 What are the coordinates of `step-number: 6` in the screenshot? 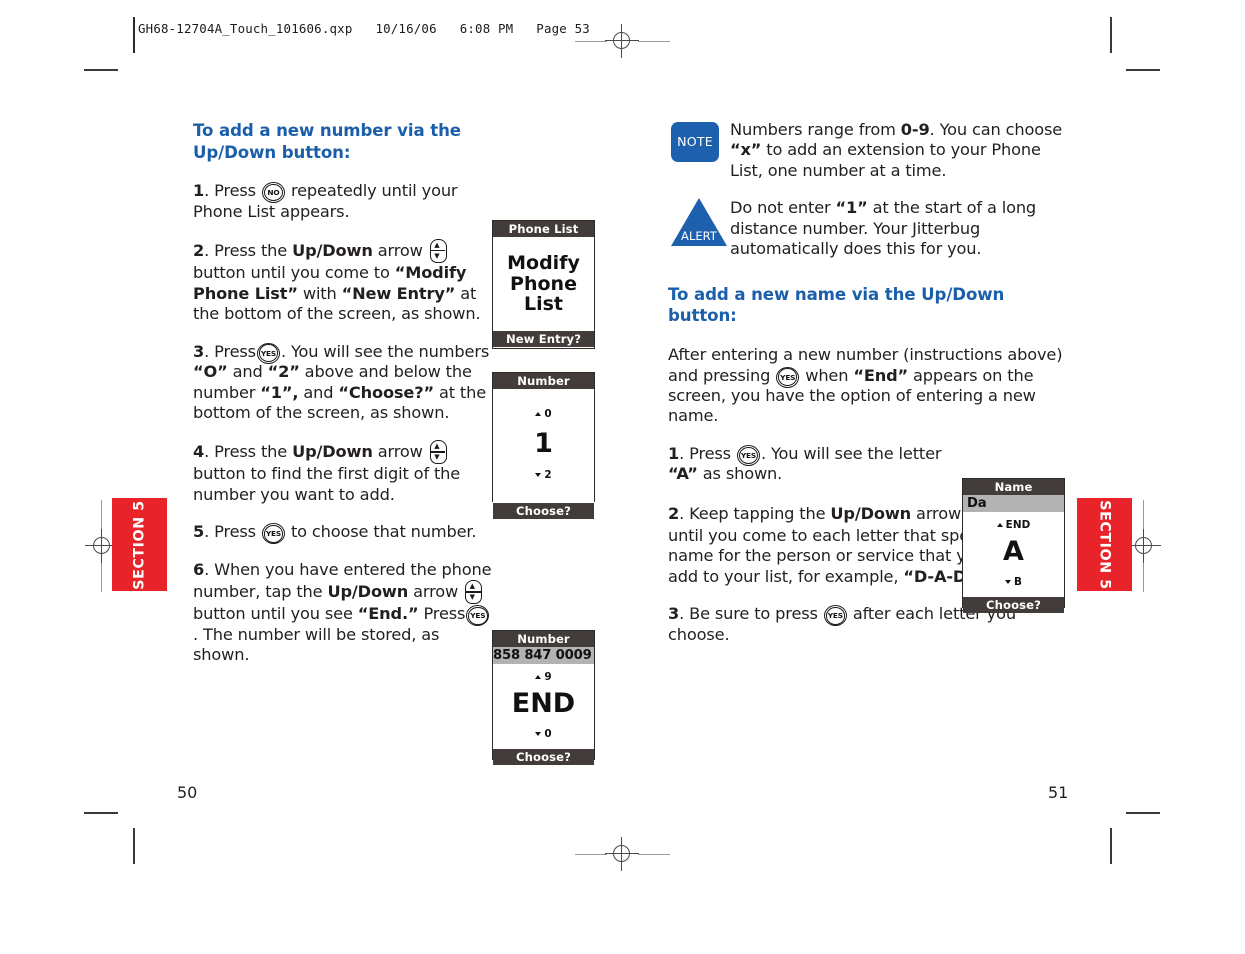 It's located at (199, 569).